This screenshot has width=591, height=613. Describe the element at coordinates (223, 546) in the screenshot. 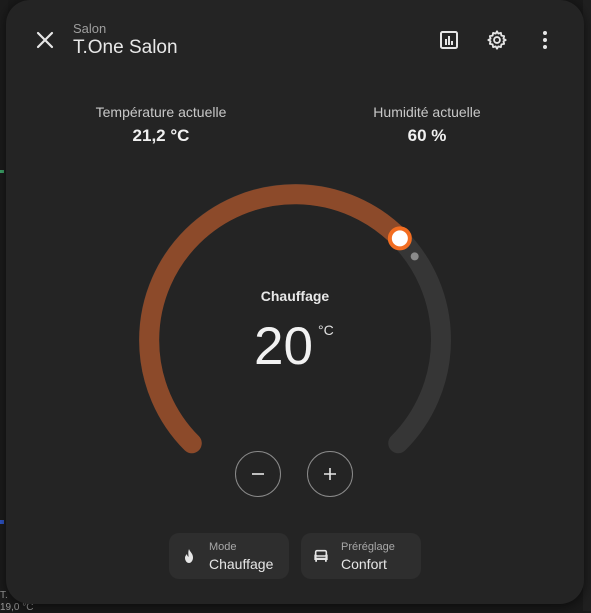

I see `hvac-mode-label: Mode` at that location.